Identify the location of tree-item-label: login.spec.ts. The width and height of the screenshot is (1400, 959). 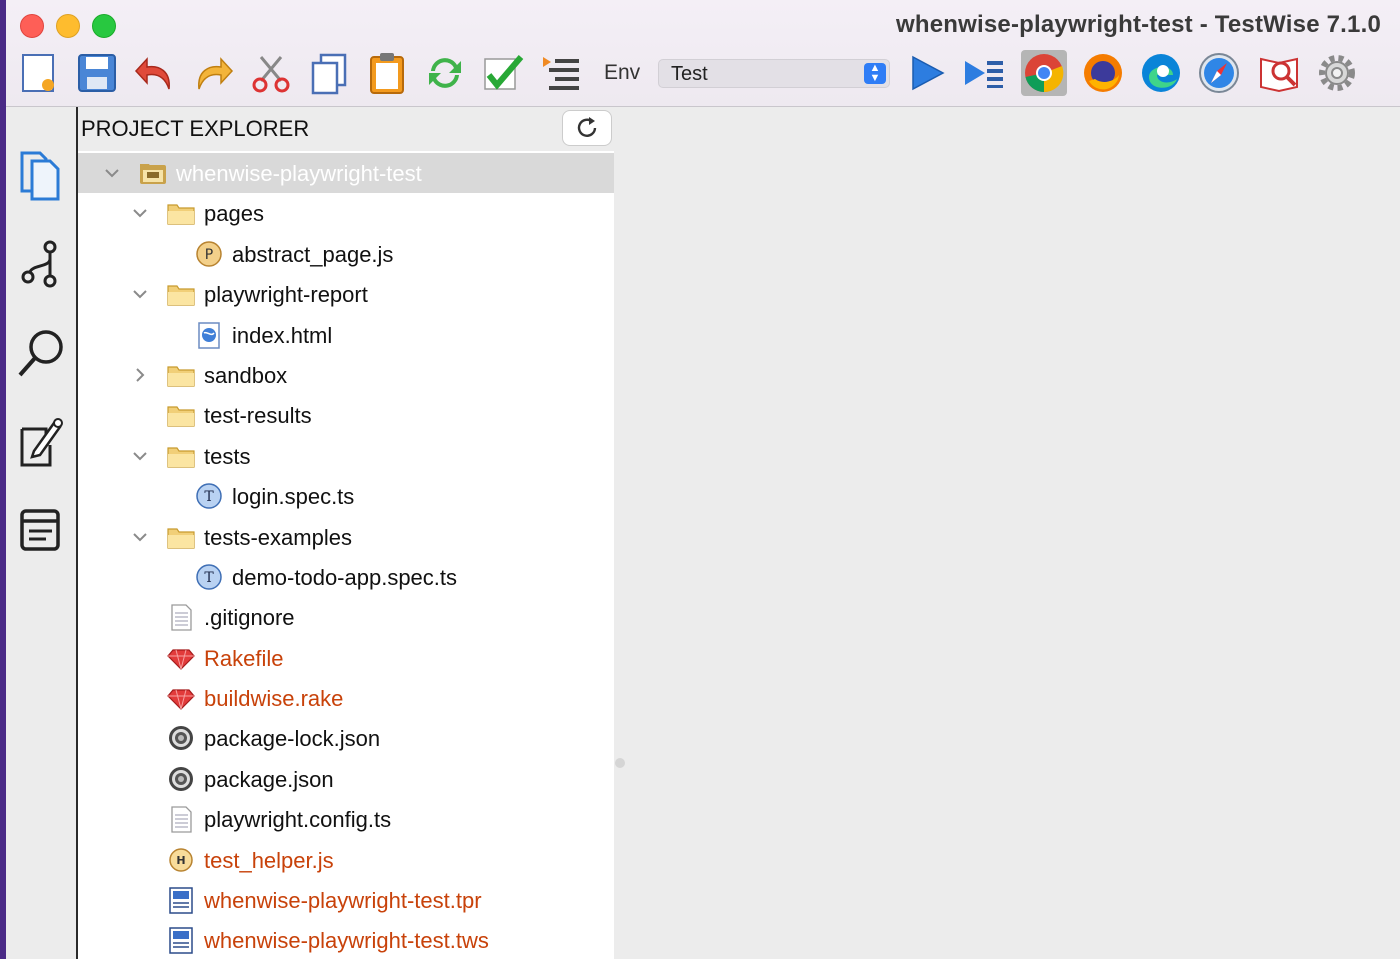
(293, 497).